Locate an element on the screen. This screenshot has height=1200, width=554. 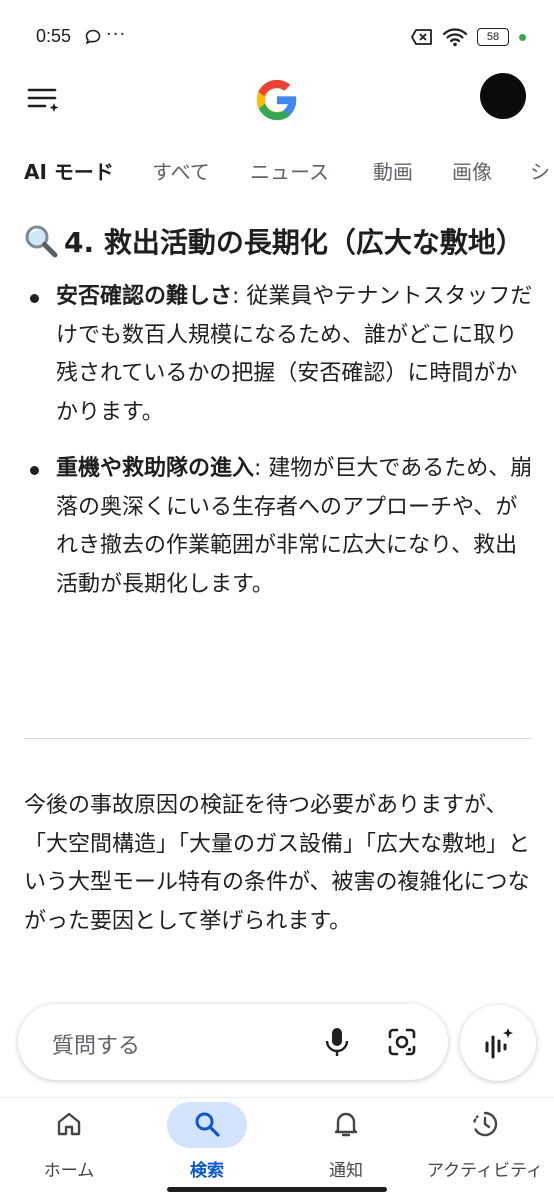
nav-home-label: ホーム is located at coordinates (69, 1171).